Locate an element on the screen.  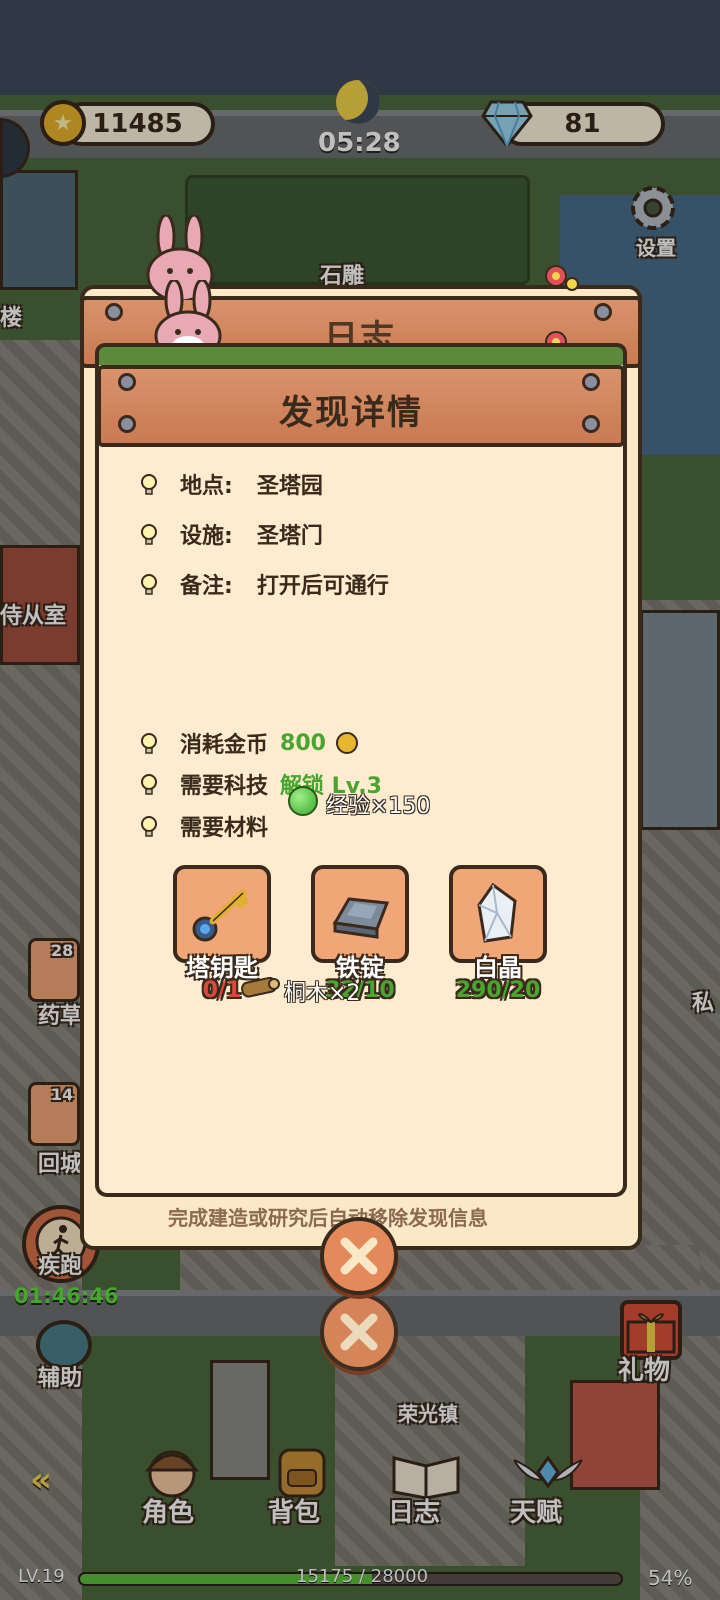
info-row-facility: 设施: 圣塔门 is located at coordinates (229, 534).